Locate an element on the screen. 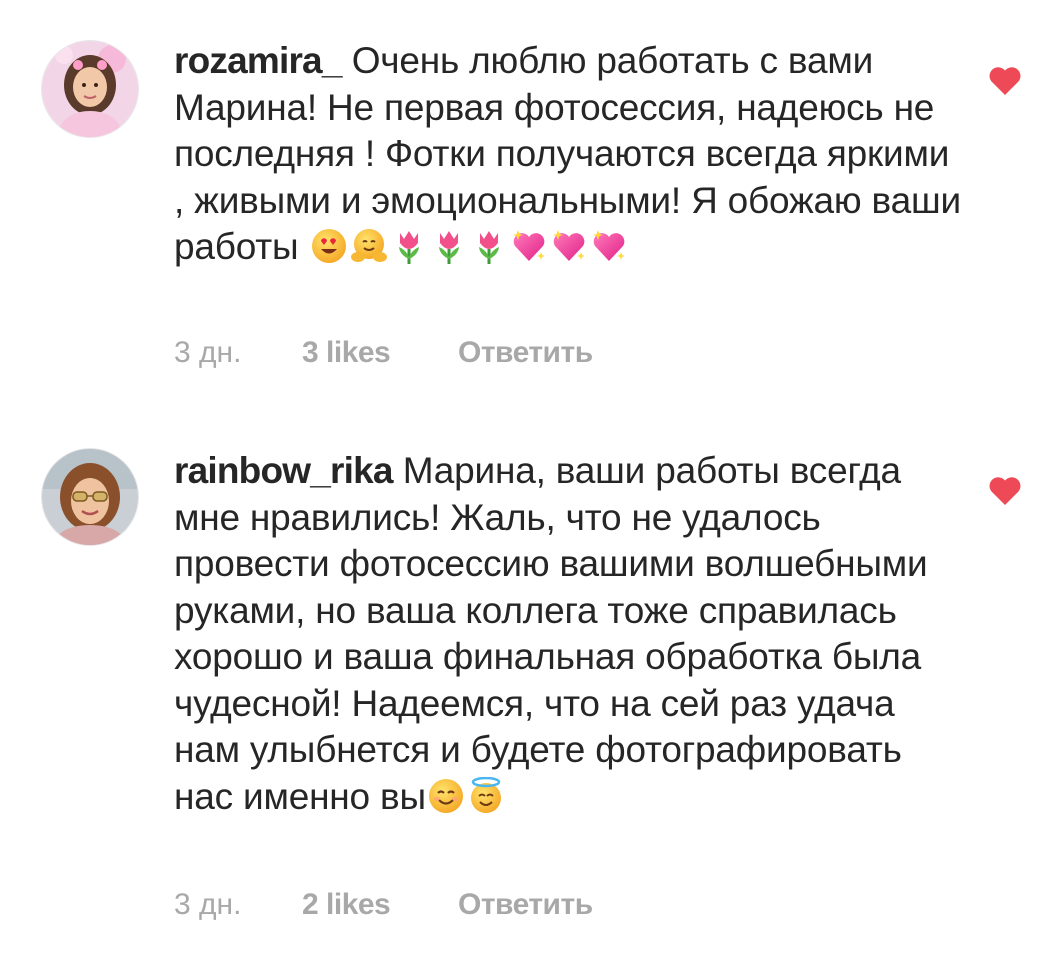 This screenshot has height=978, width=1059. hugging-face-icon is located at coordinates (369, 252).